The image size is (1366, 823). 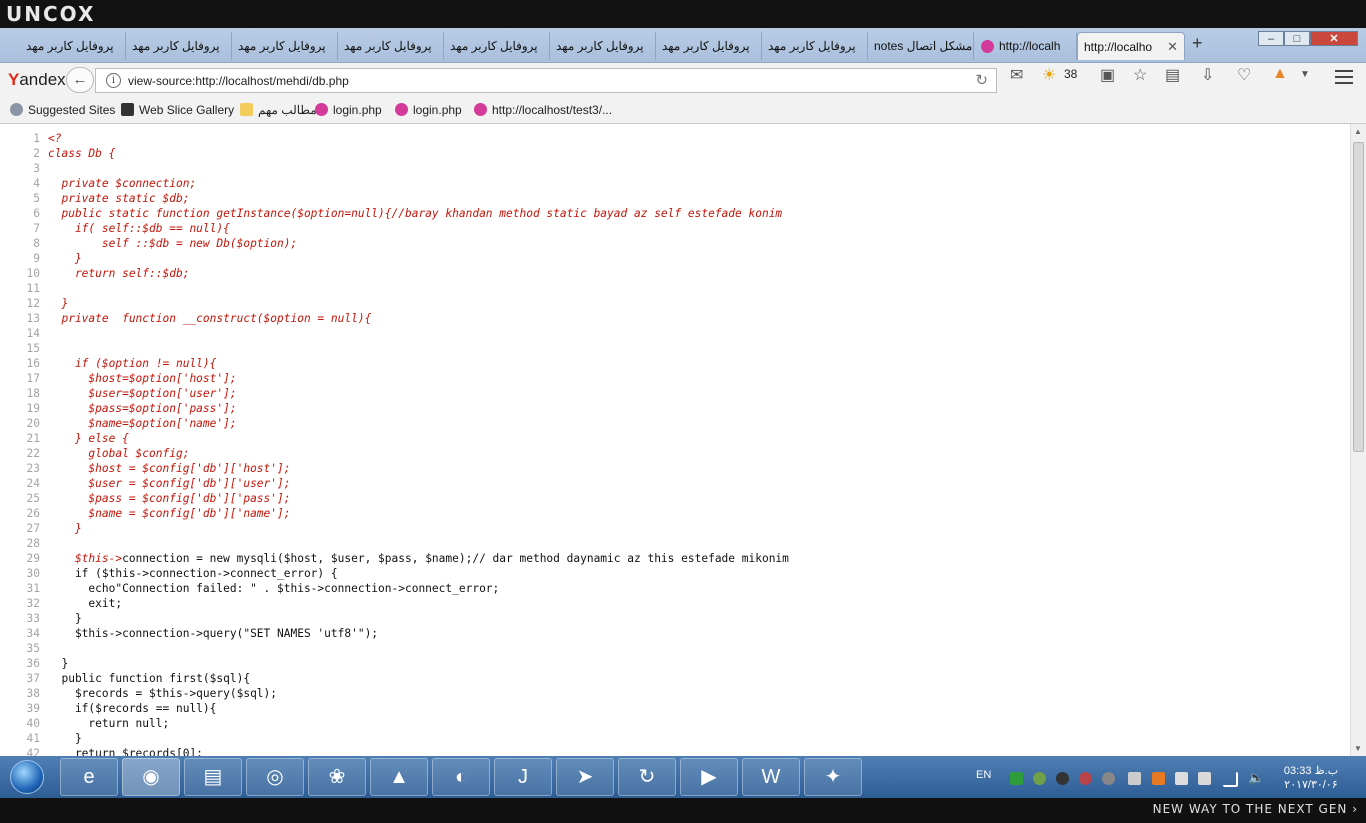 I want to click on line-number: 12, so click(x=33, y=303).